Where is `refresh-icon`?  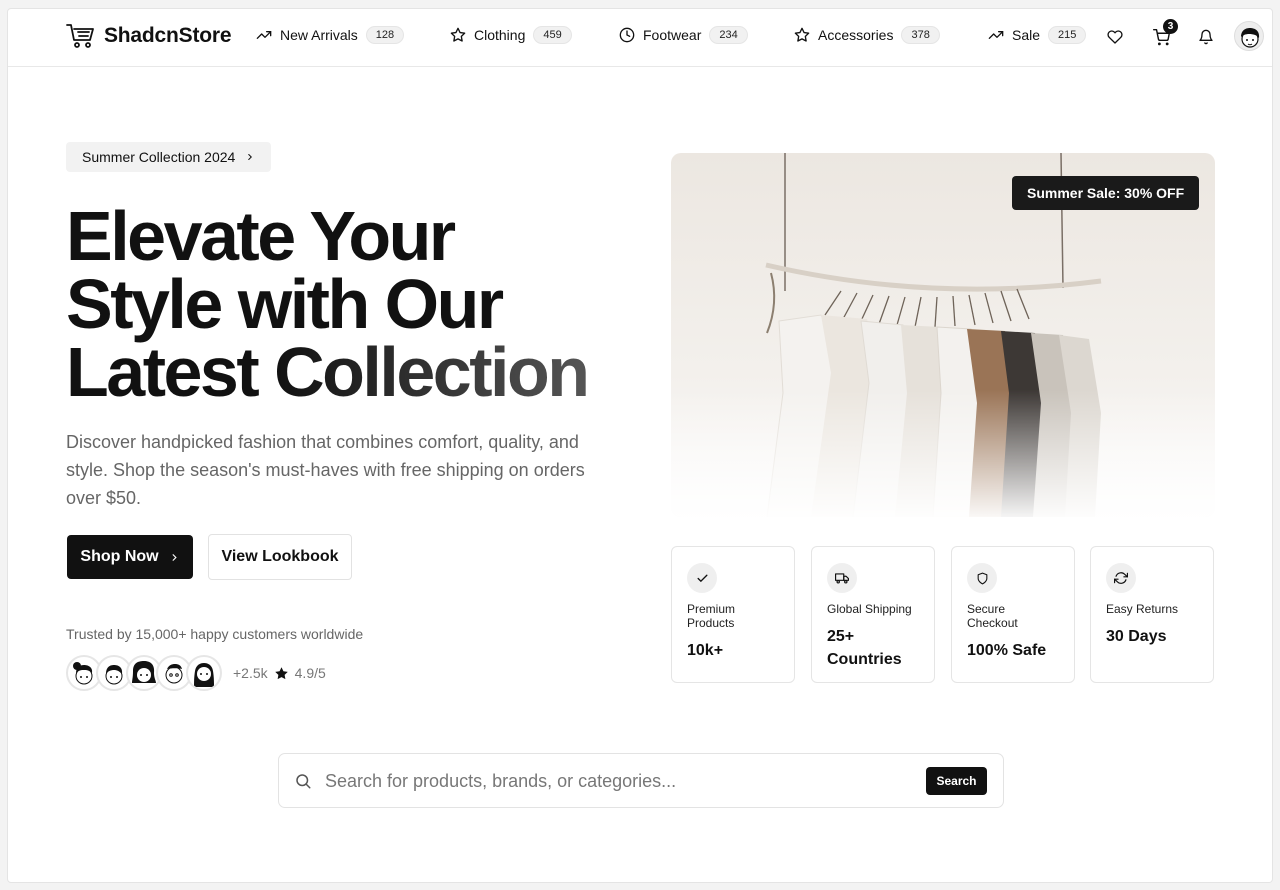 refresh-icon is located at coordinates (1121, 578).